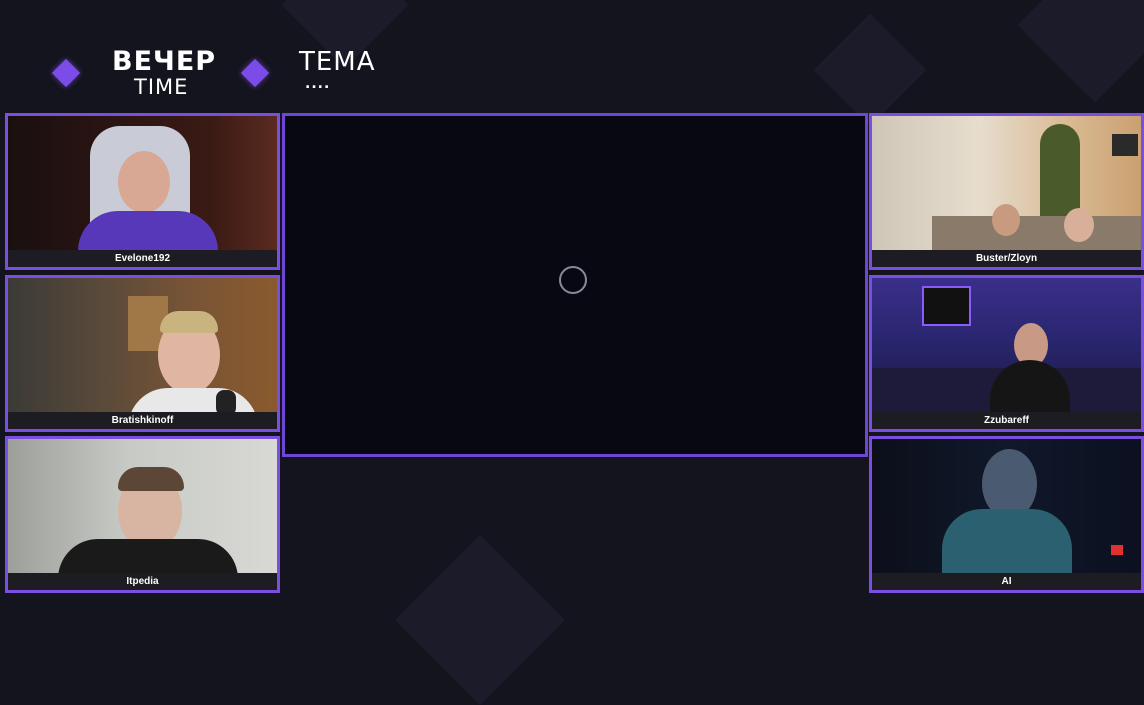 The image size is (1144, 705). What do you see at coordinates (226, 401) in the screenshot?
I see `microphone` at bounding box center [226, 401].